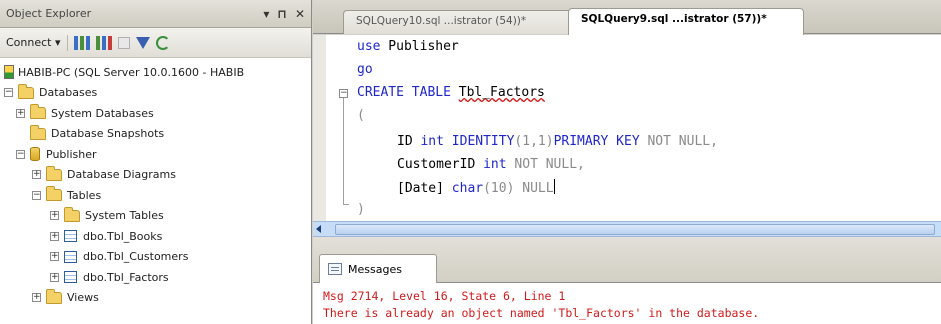 The height and width of the screenshot is (324, 941). What do you see at coordinates (124, 216) in the screenshot?
I see `tree-node-label: System Tables` at bounding box center [124, 216].